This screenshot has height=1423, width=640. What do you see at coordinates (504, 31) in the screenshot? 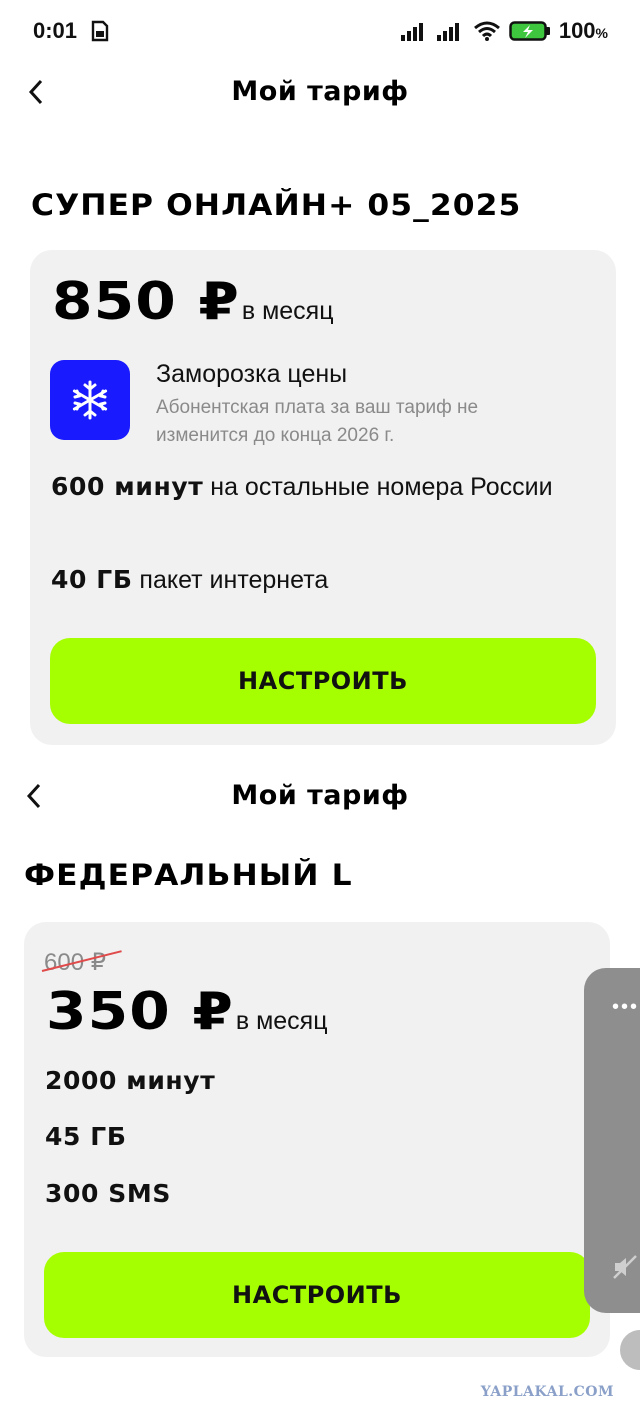
I see `status-icons: 100%` at bounding box center [504, 31].